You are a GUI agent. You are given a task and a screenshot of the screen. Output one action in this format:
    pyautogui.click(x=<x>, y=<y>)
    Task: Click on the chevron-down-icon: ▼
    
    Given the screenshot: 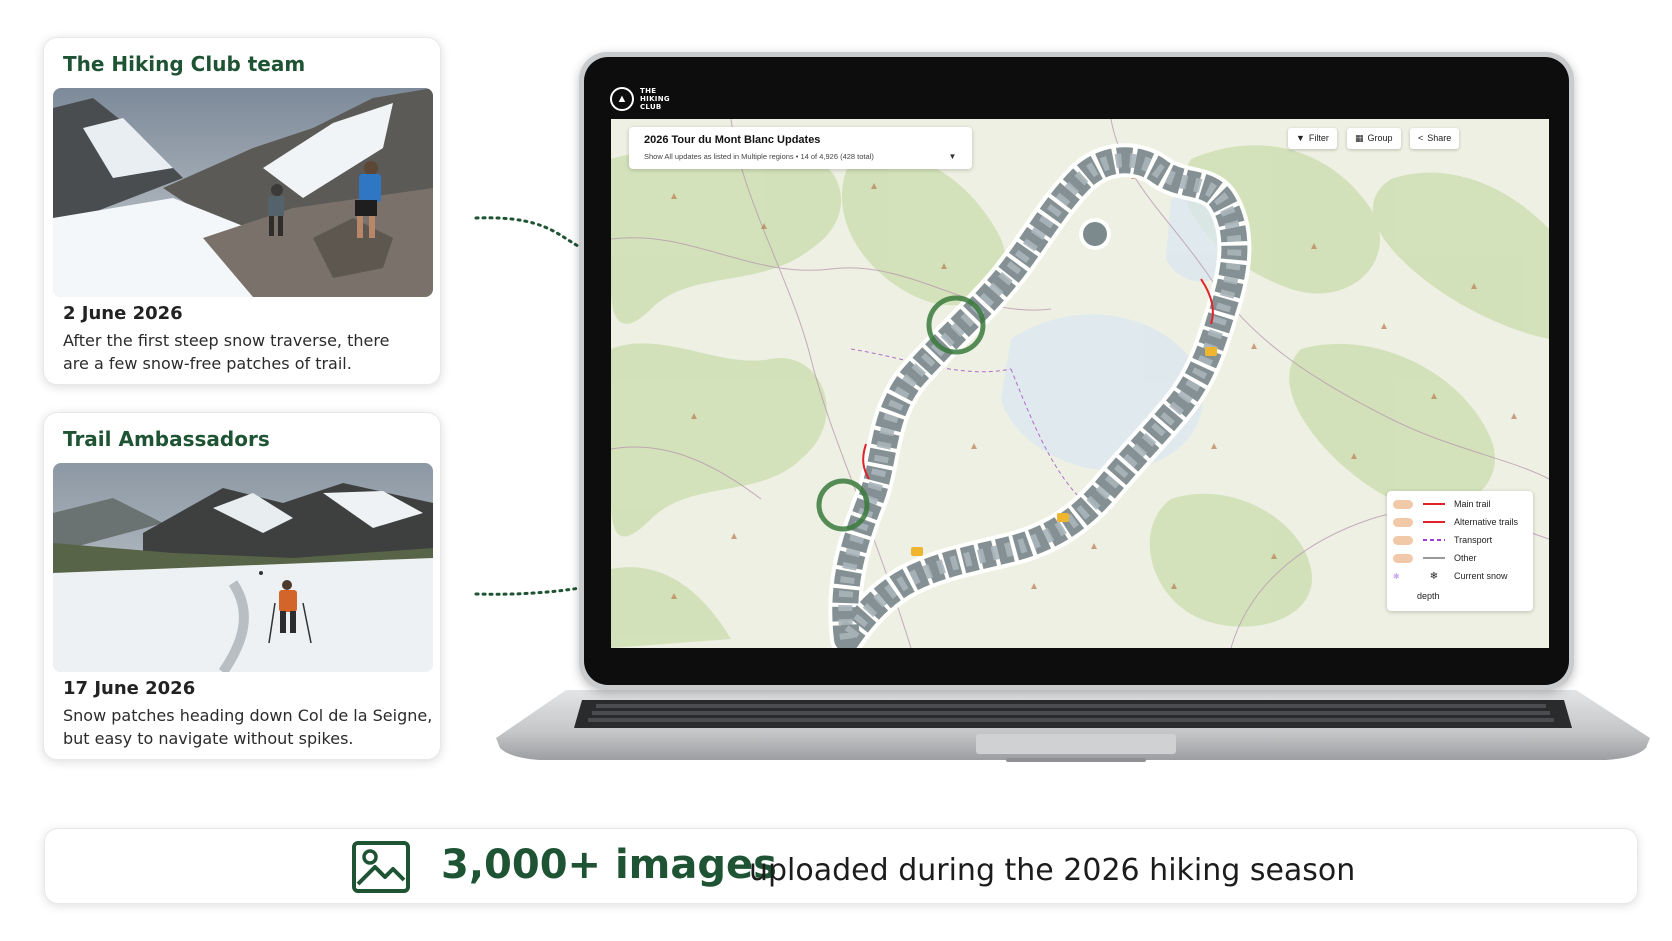 What is the action you would take?
    pyautogui.click(x=952, y=156)
    